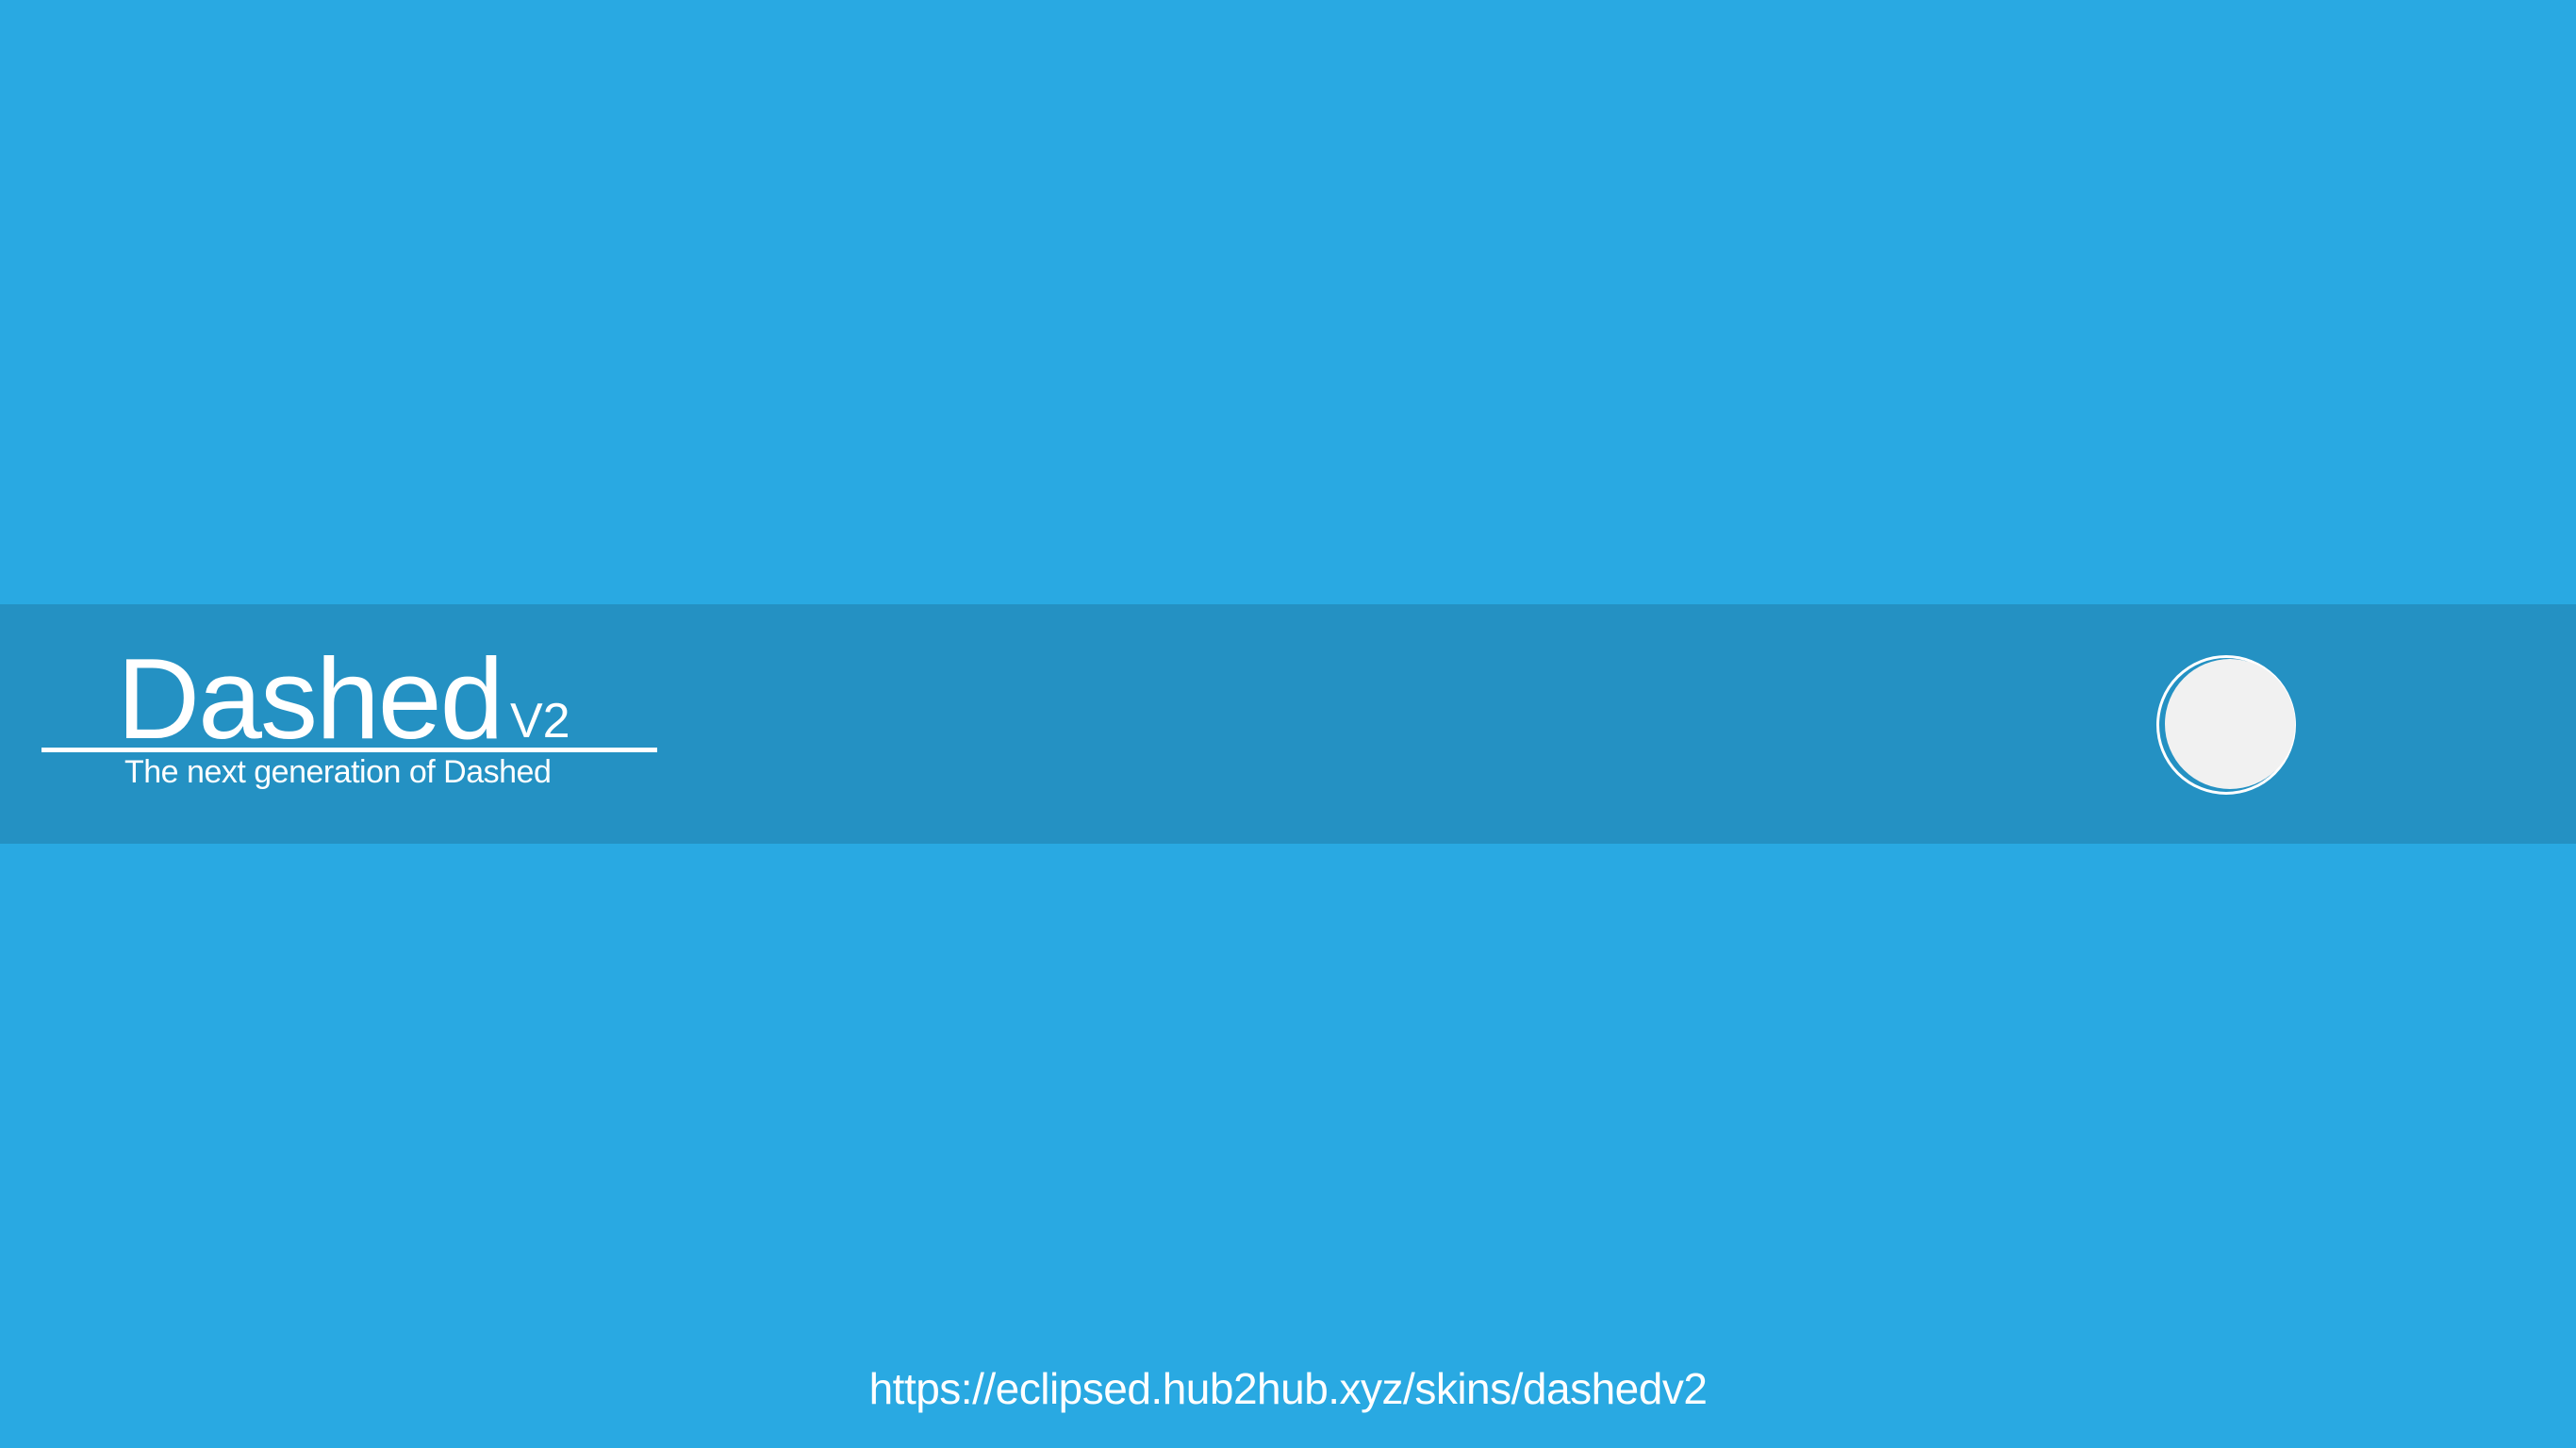  What do you see at coordinates (2230, 724) in the screenshot?
I see `circle-fill-icon` at bounding box center [2230, 724].